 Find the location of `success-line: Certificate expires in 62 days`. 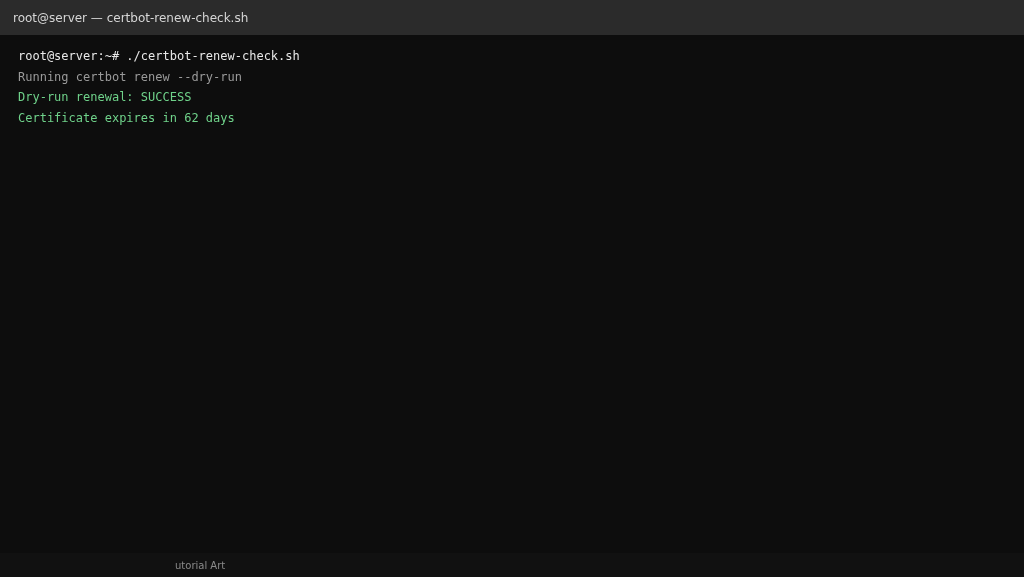

success-line: Certificate expires in 62 days is located at coordinates (126, 118).